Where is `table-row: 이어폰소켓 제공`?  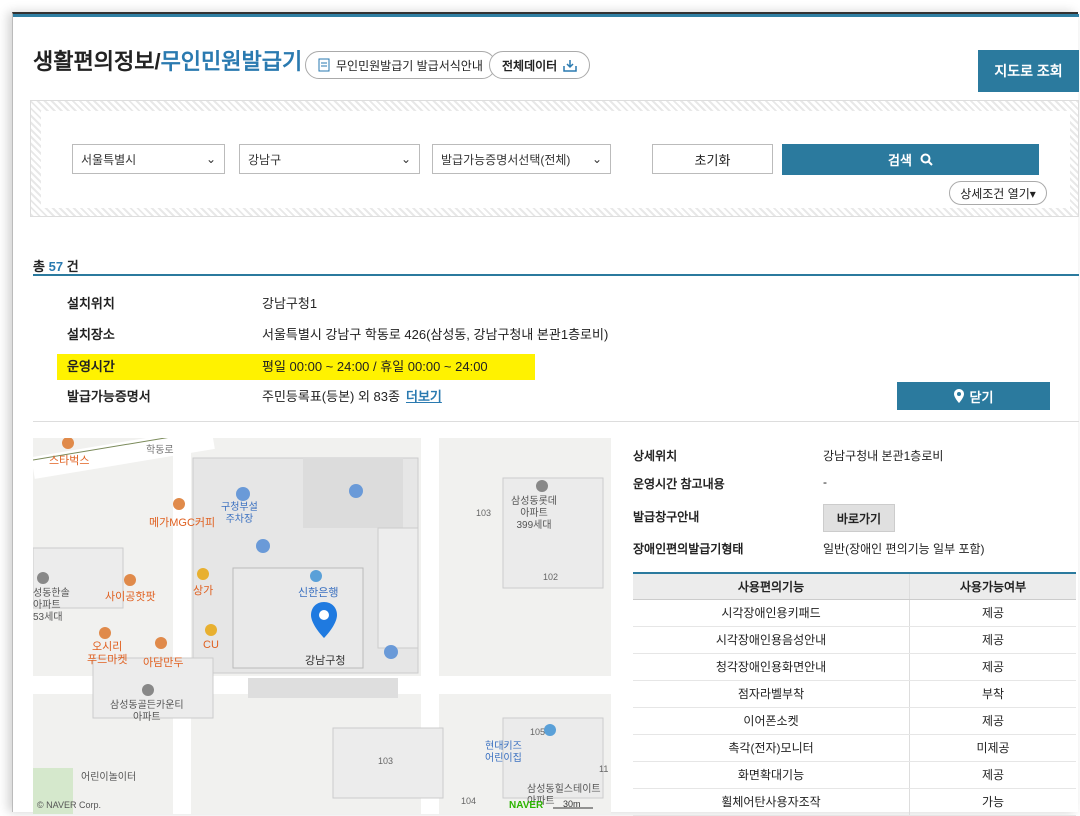
table-row: 이어폰소켓 제공 is located at coordinates (854, 721).